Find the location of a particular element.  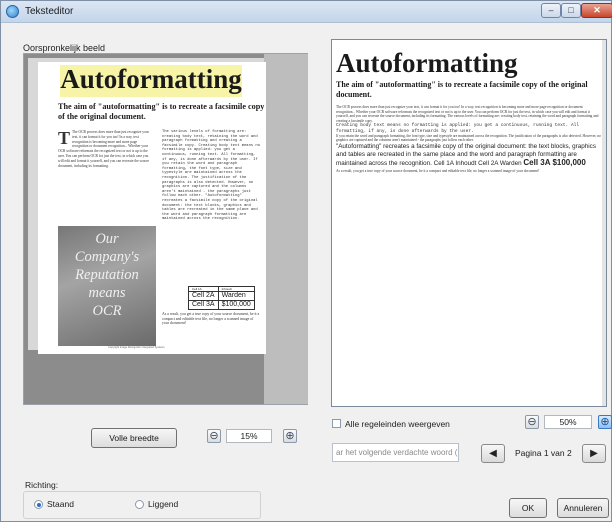

next-page-button: ▶ is located at coordinates (594, 453).